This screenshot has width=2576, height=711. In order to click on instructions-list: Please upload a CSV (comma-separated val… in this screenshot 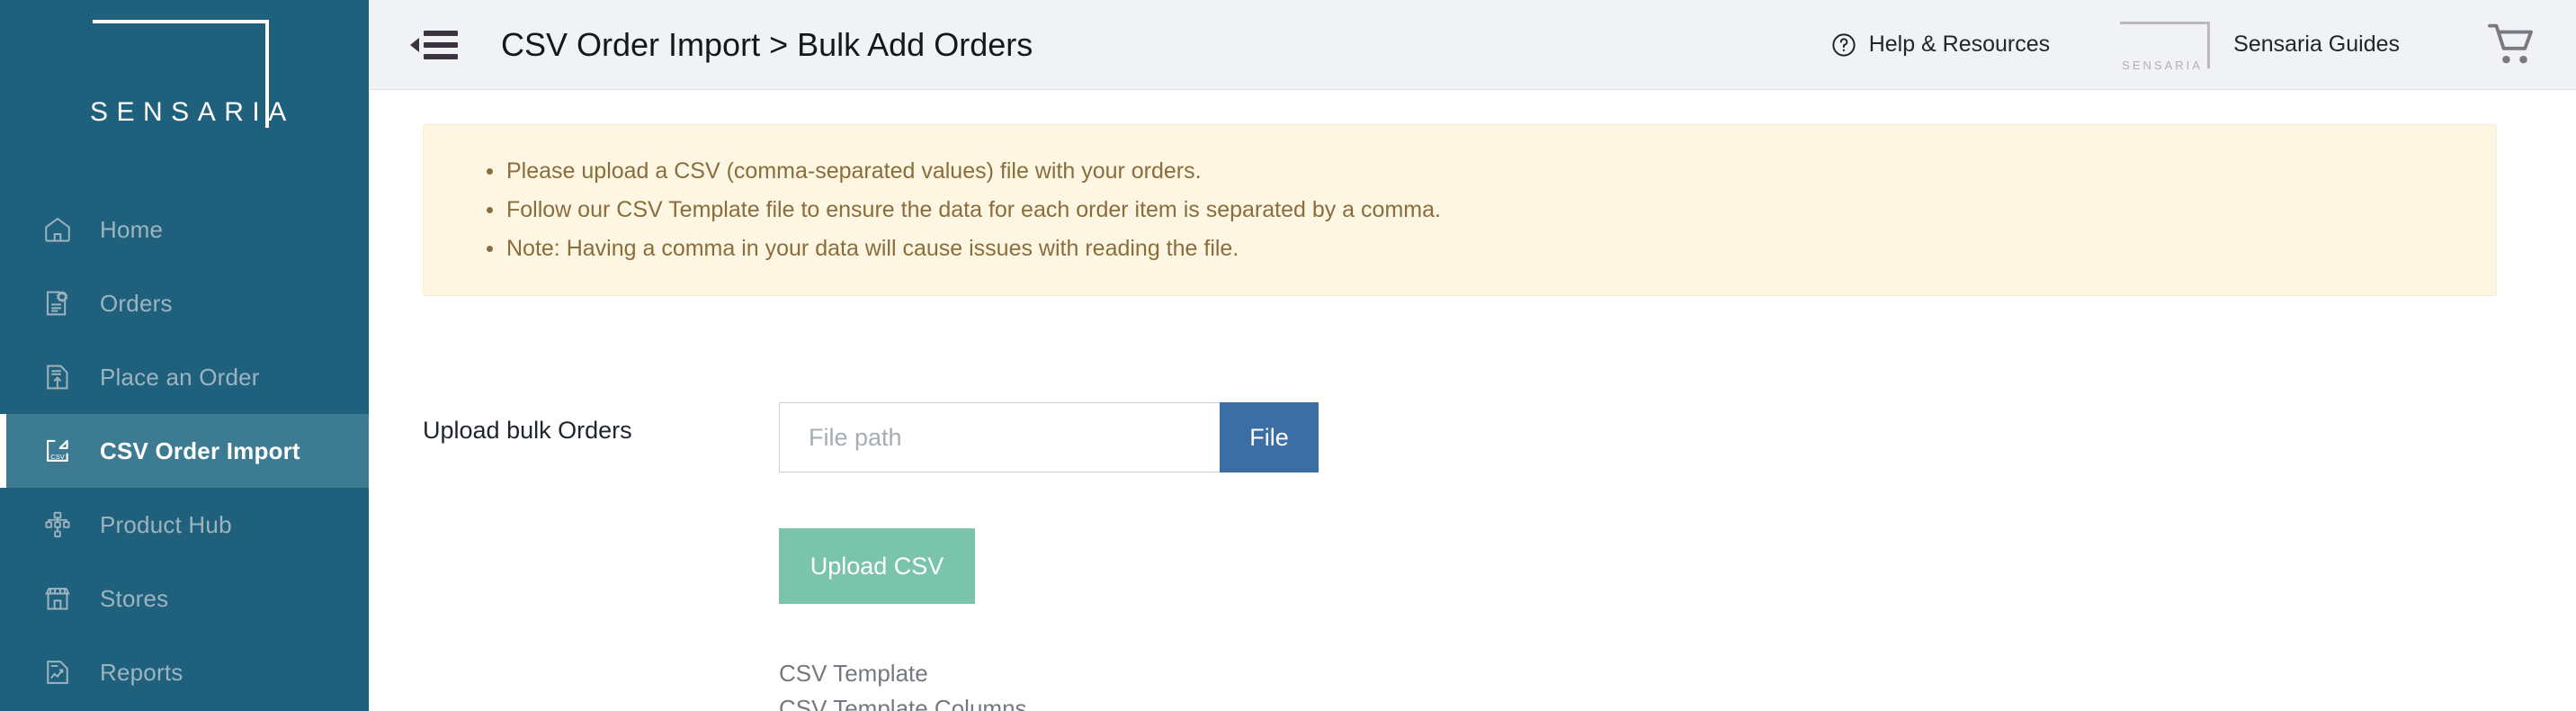, I will do `click(1460, 210)`.